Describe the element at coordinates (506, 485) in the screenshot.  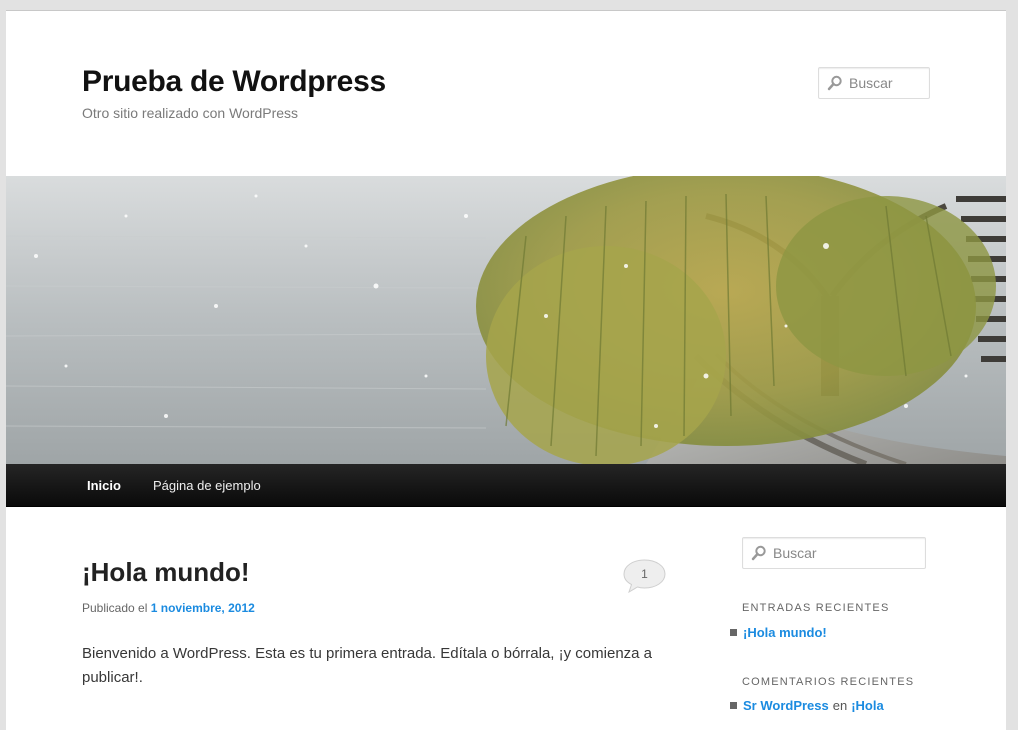
I see `main-navigation: Inicio Página de ejemplo` at that location.